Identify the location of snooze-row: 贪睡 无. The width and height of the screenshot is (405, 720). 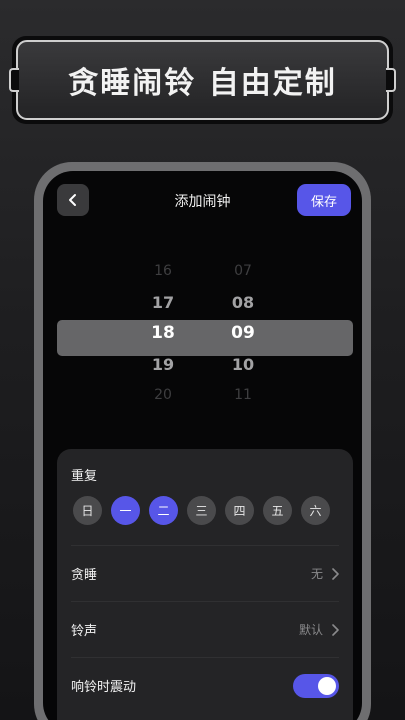
(205, 573).